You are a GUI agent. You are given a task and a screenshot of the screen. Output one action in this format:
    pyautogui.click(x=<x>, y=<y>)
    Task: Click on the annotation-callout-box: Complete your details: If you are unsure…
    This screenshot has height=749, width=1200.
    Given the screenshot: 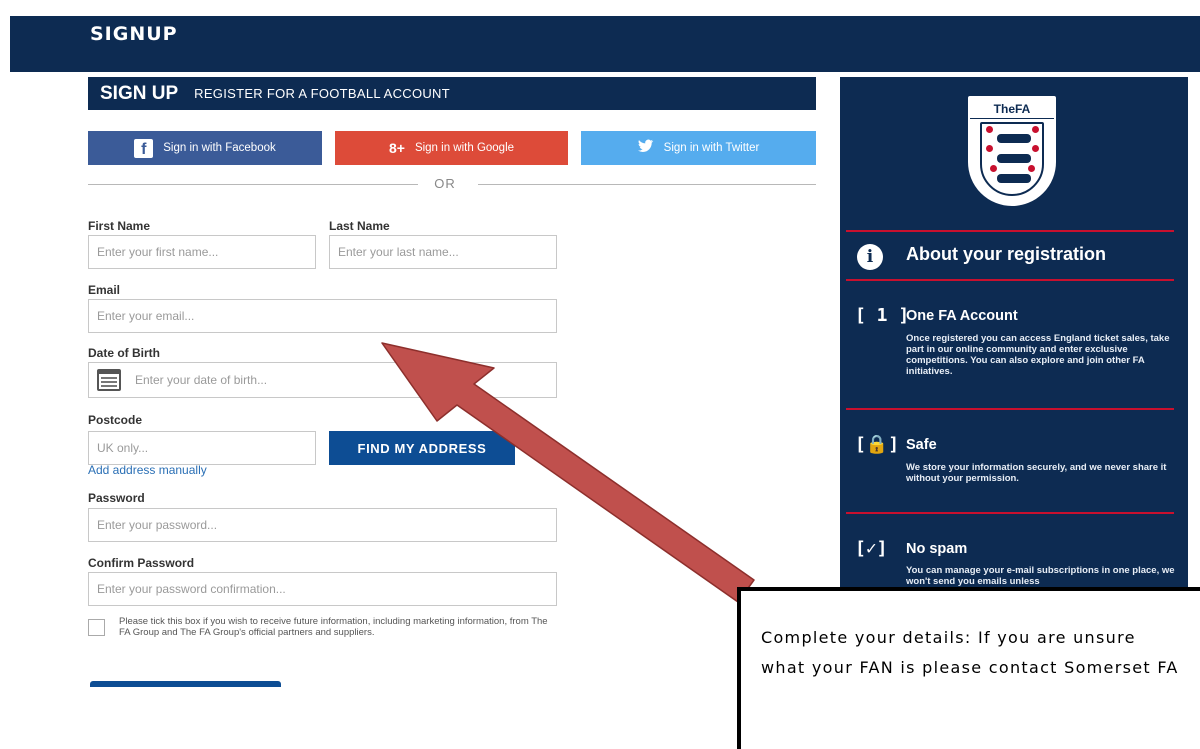 What is the action you would take?
    pyautogui.click(x=968, y=668)
    